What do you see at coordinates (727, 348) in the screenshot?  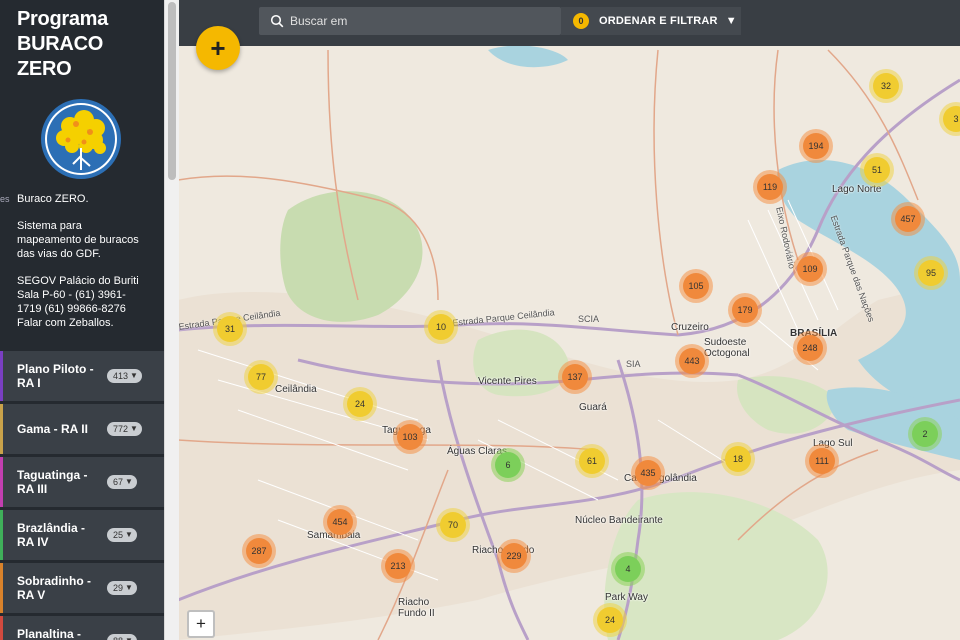 I see `place-label: Sudoeste Octogonal` at bounding box center [727, 348].